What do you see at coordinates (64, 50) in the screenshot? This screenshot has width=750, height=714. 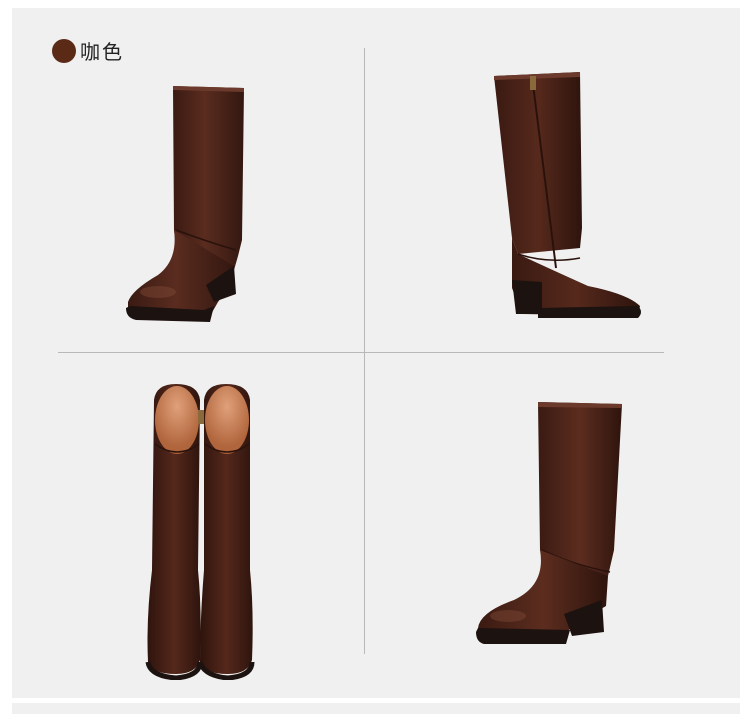 I see `color-swatch-icon` at bounding box center [64, 50].